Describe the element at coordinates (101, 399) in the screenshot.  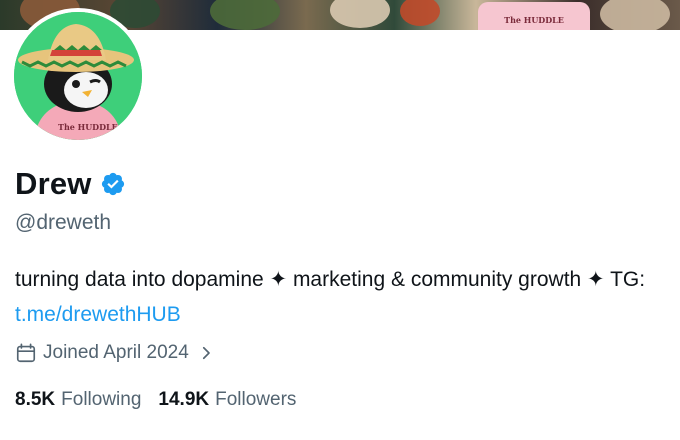
I see `following-label: Following` at that location.